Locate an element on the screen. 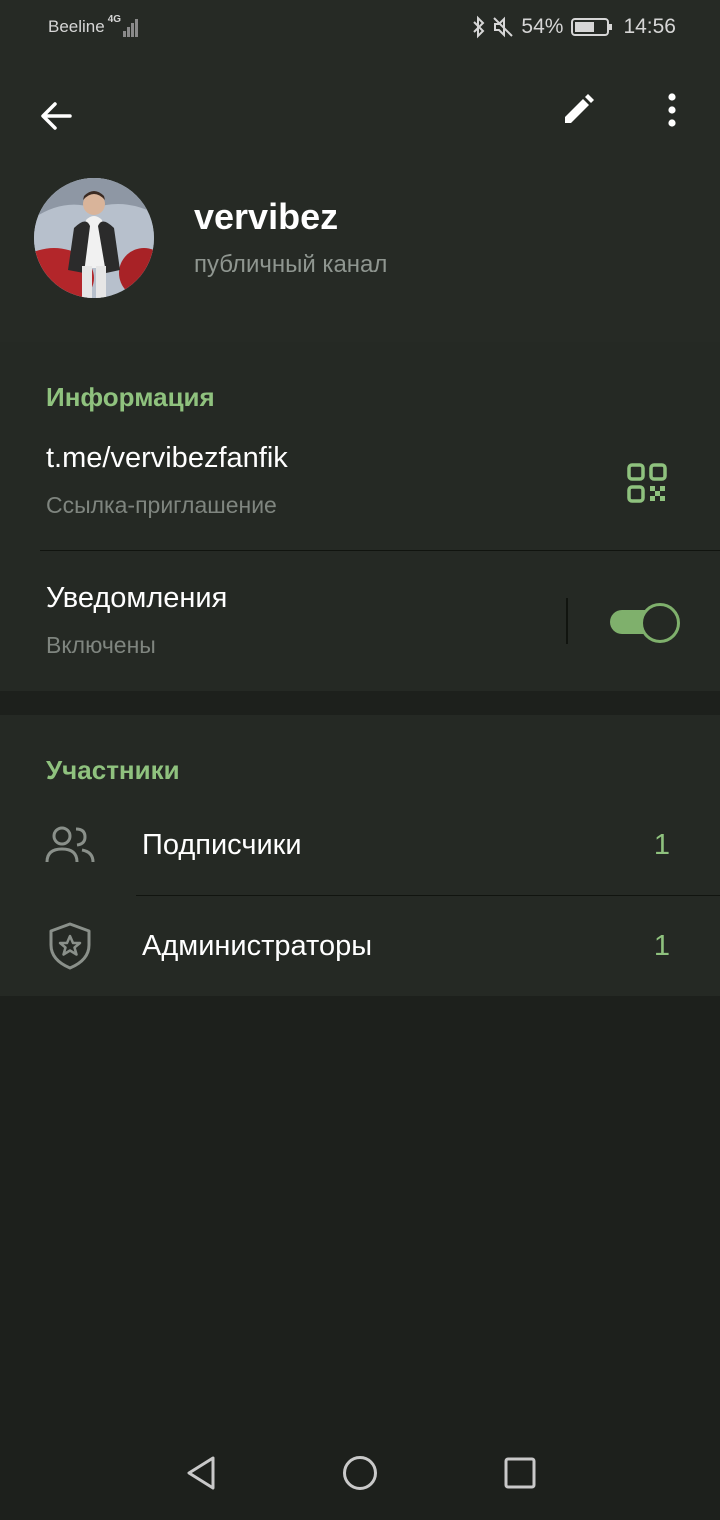  network-type-label: 4G is located at coordinates (114, 19).